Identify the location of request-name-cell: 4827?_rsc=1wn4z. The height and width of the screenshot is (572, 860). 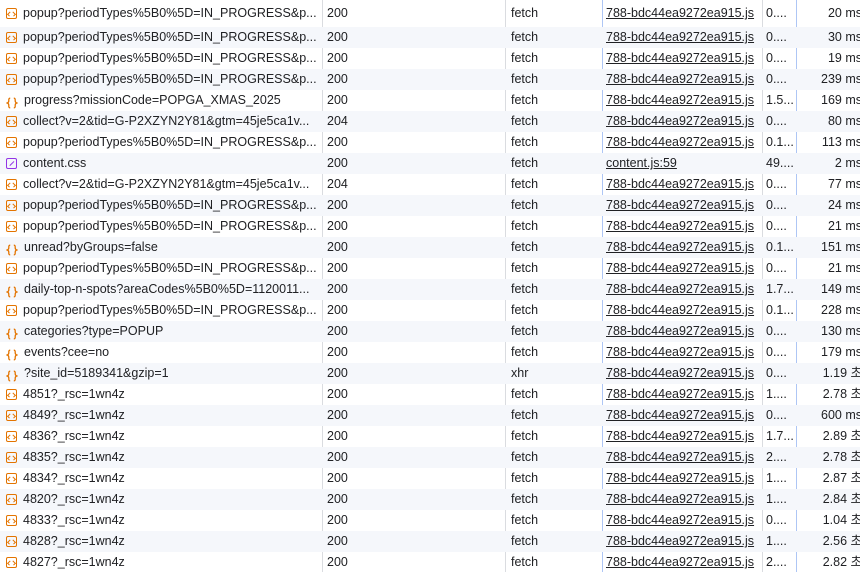
(164, 562).